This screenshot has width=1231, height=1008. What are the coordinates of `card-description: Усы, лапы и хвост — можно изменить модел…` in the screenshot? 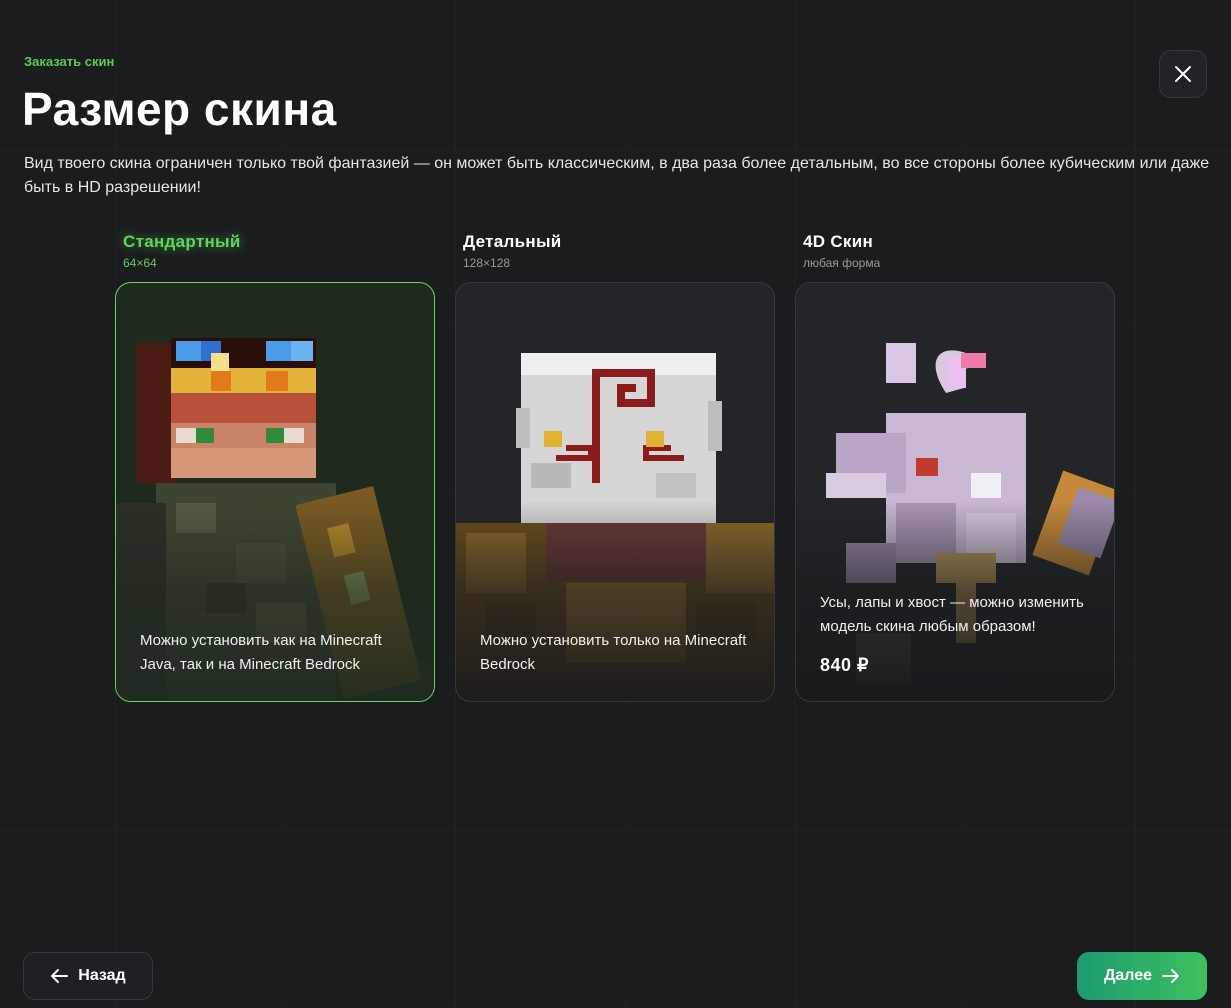 It's located at (952, 614).